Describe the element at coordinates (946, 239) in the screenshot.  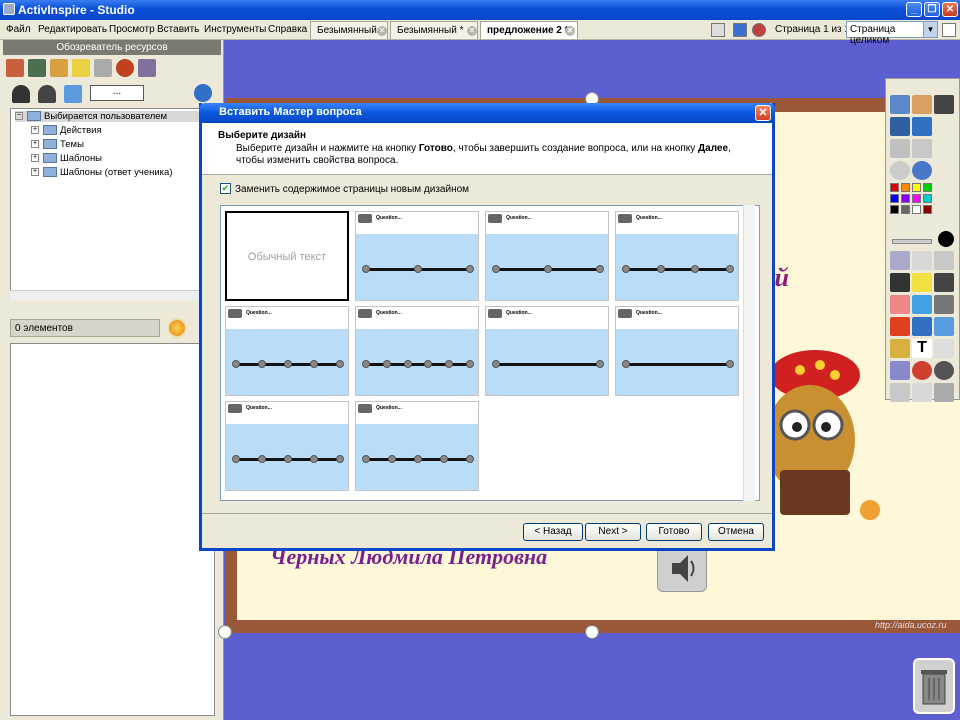
I see `pen-width-dot` at that location.